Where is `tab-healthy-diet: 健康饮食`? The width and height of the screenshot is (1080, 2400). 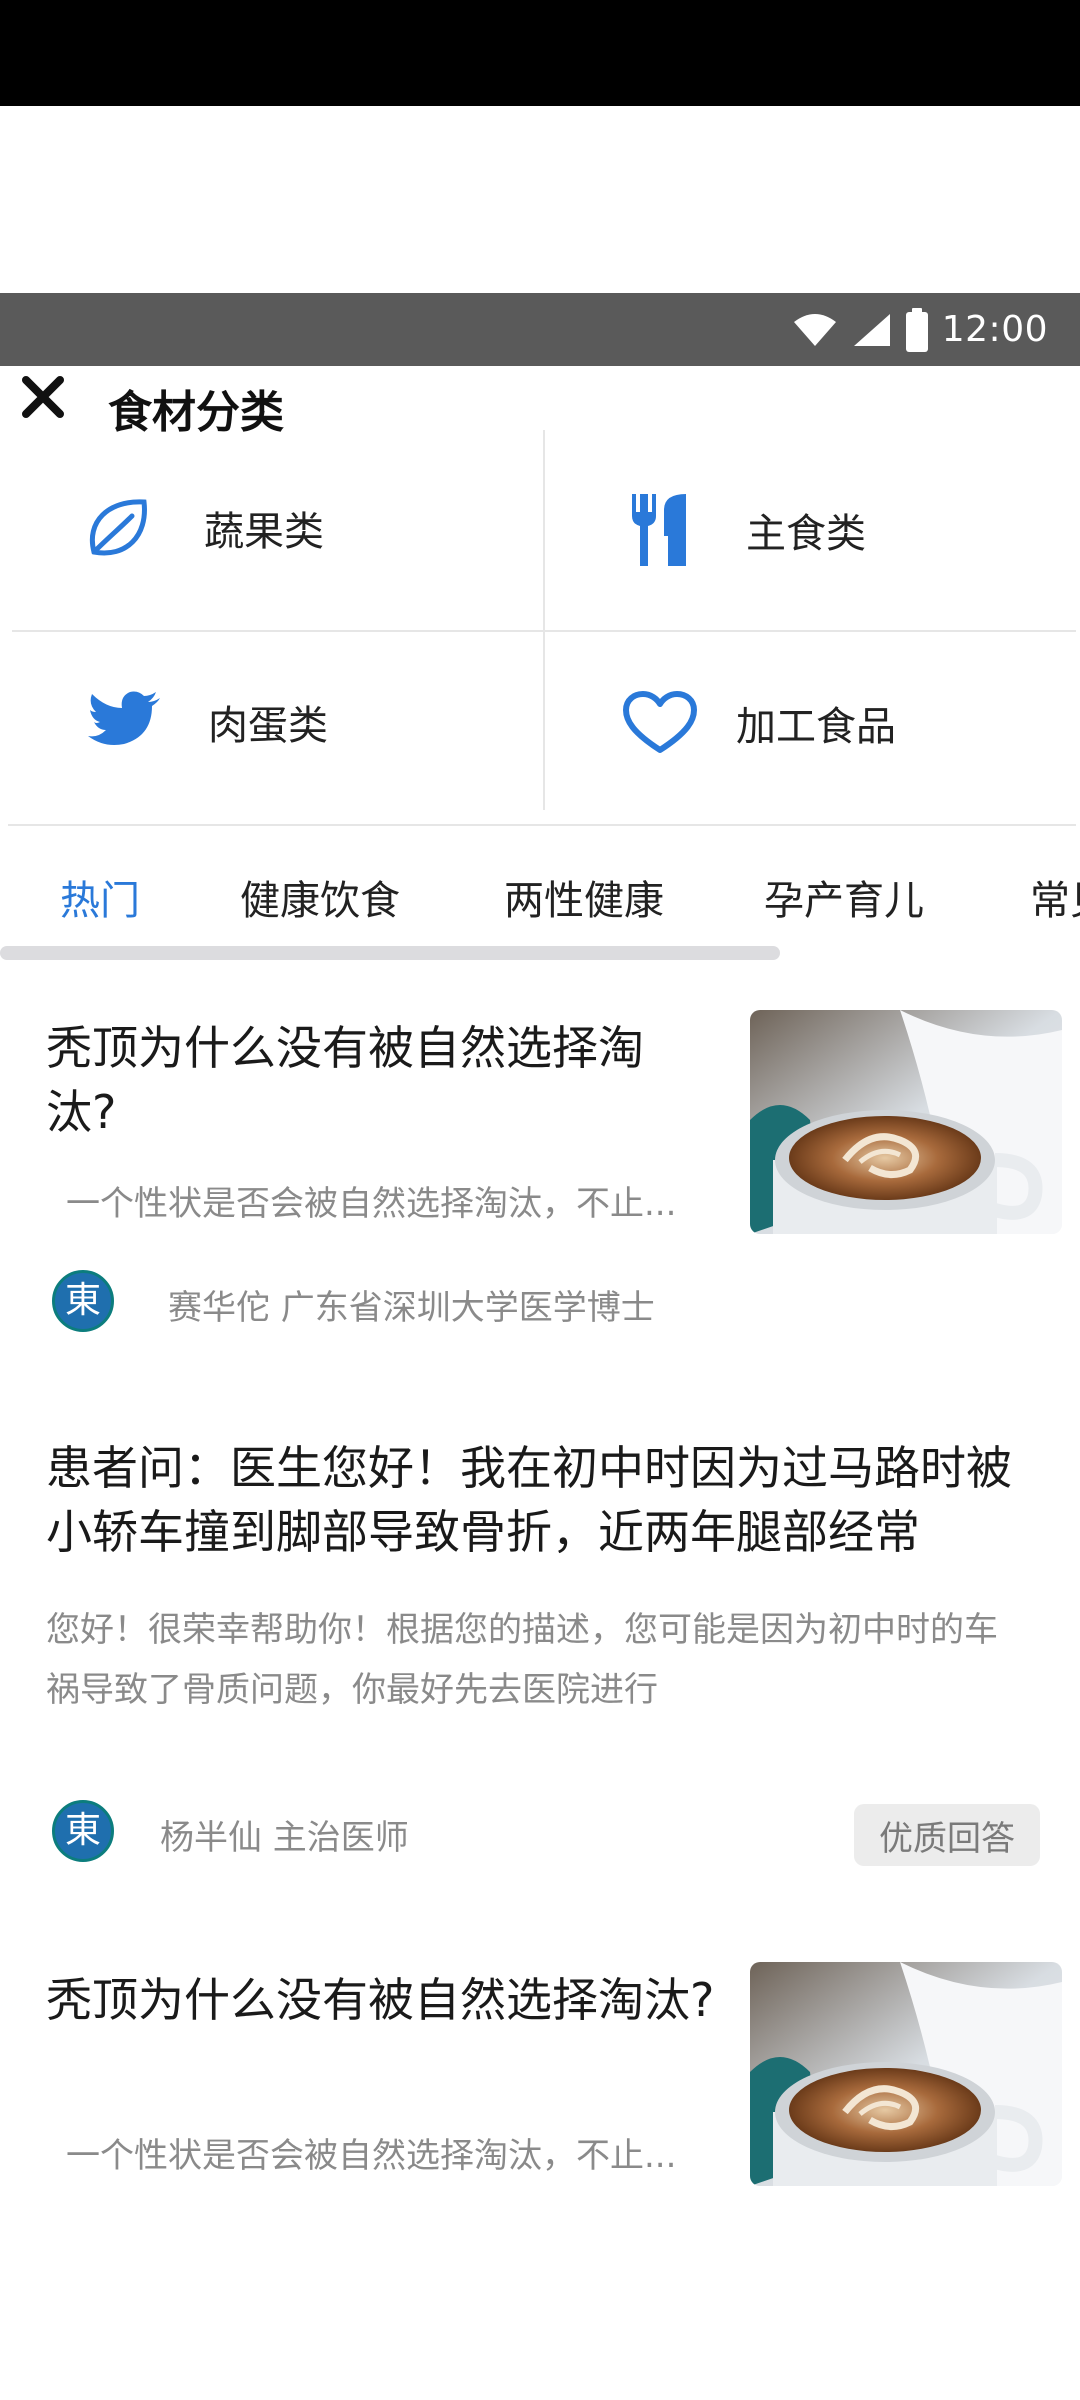 tab-healthy-diet: 健康饮食 is located at coordinates (320, 897).